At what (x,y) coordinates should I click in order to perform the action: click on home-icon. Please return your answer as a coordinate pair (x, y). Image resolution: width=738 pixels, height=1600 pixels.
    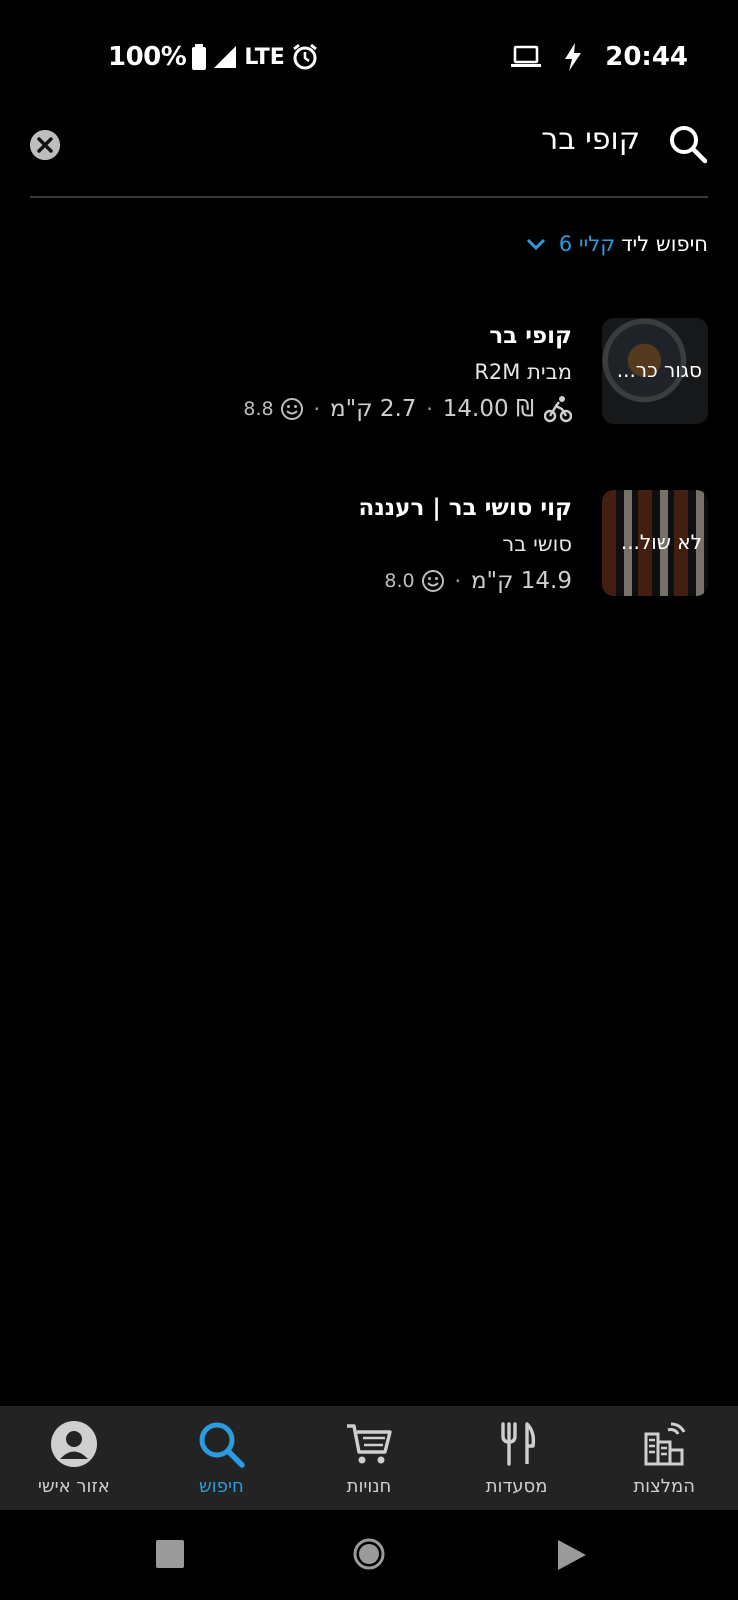
    Looking at the image, I should click on (369, 1554).